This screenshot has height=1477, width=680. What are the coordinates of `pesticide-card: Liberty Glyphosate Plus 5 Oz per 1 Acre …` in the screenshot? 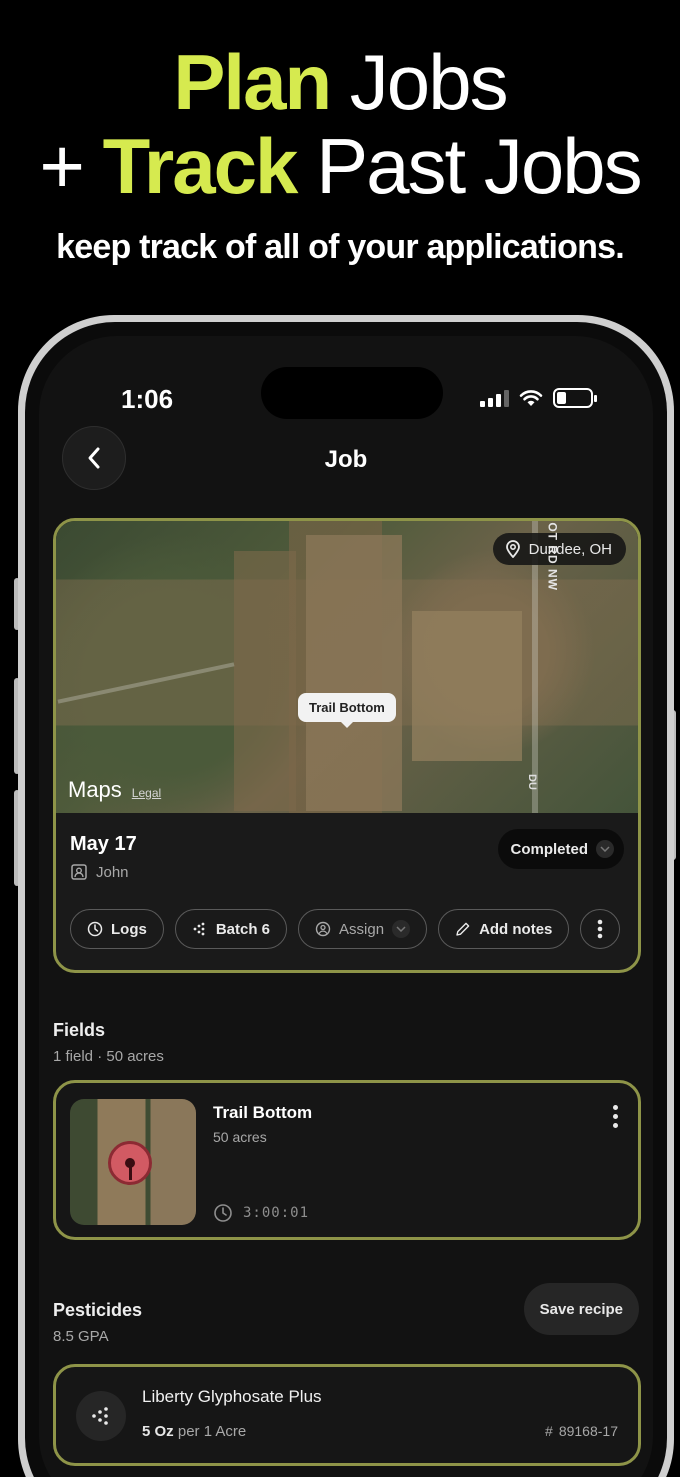 It's located at (347, 1415).